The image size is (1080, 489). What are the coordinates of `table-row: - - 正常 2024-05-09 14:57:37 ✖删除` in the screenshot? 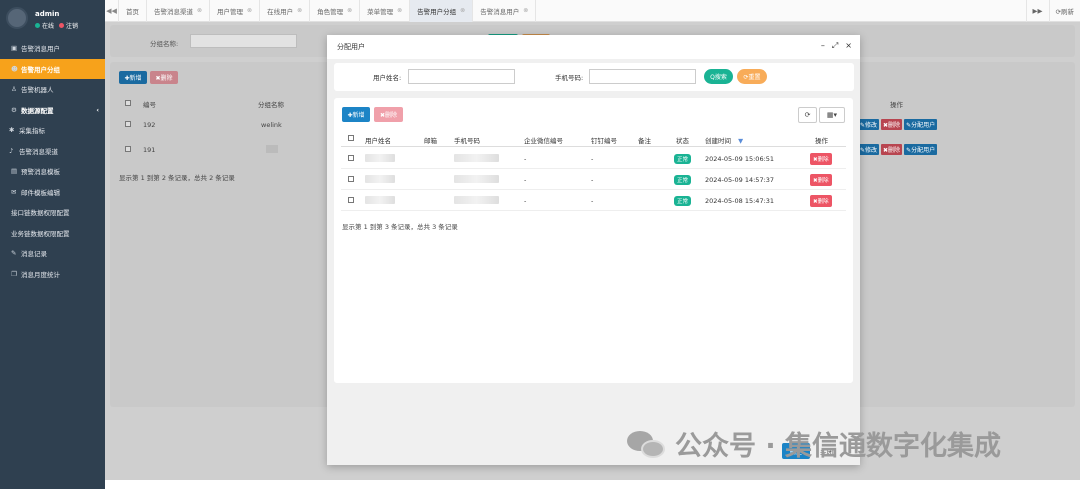 It's located at (593, 179).